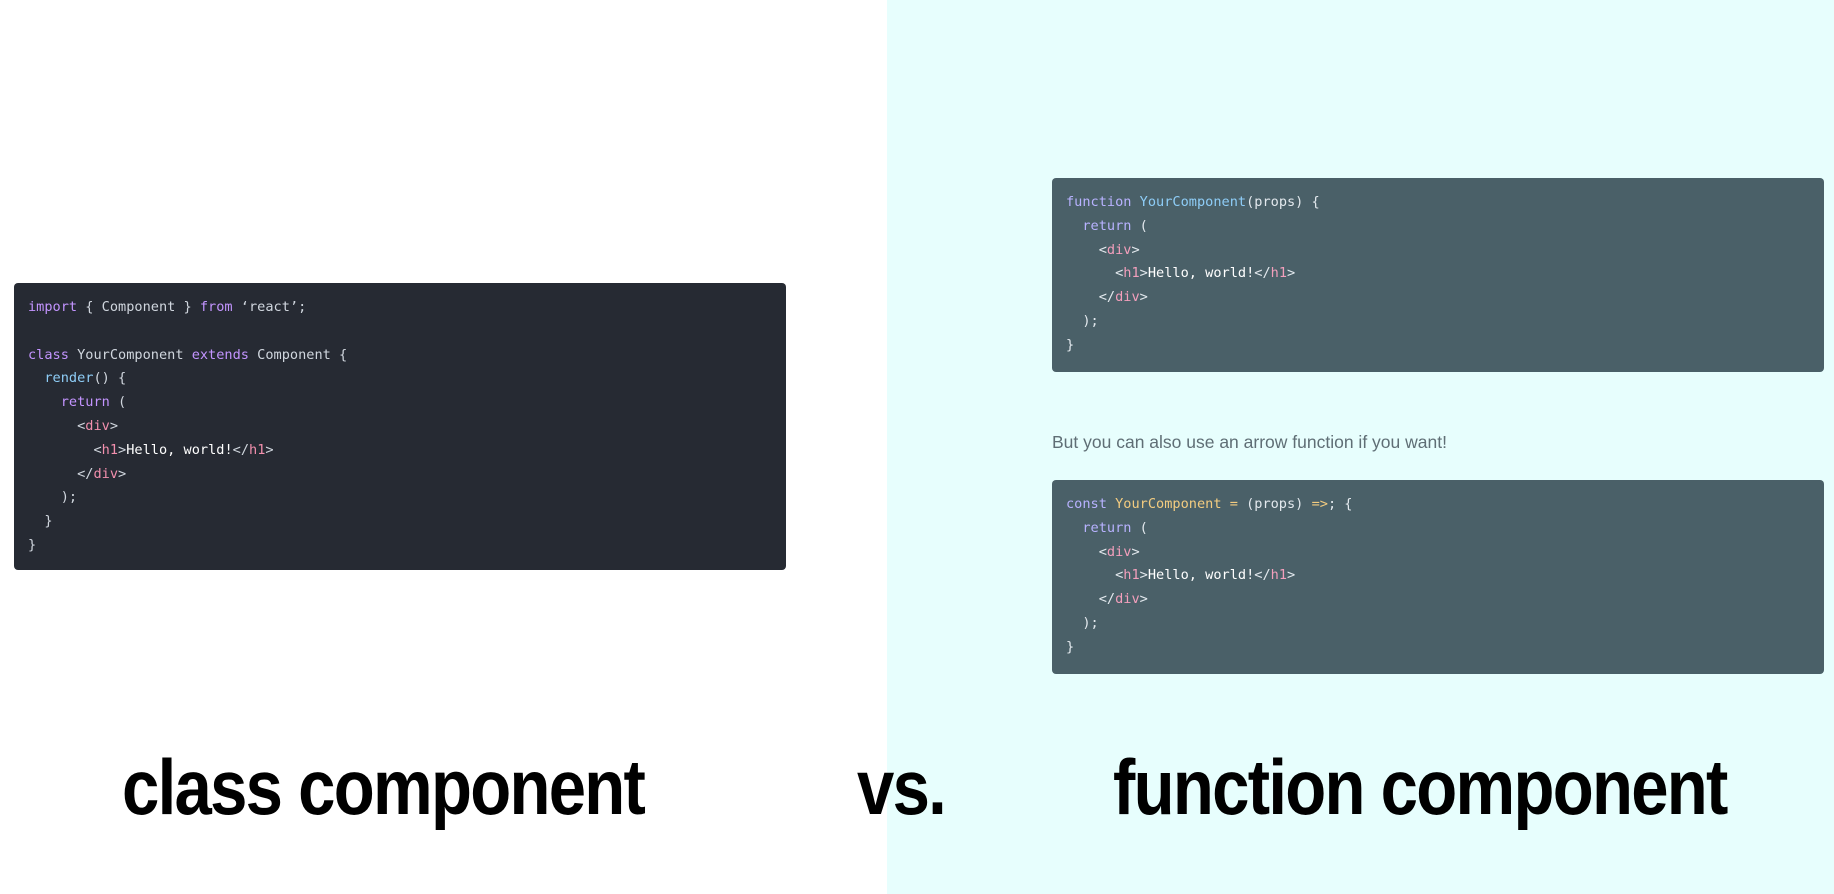 The width and height of the screenshot is (1834, 894). Describe the element at coordinates (69, 378) in the screenshot. I see `code-token: render` at that location.